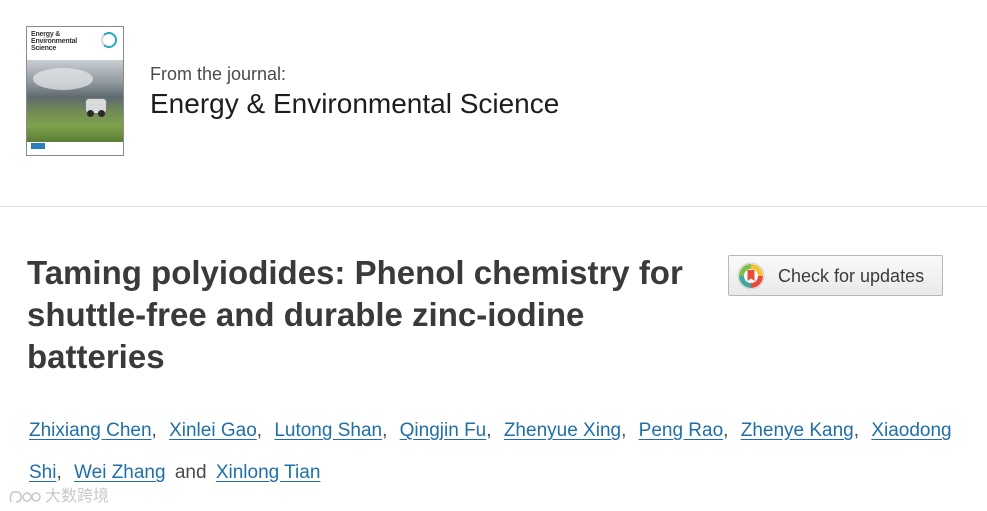  What do you see at coordinates (63, 79) in the screenshot?
I see `cover-cloud` at bounding box center [63, 79].